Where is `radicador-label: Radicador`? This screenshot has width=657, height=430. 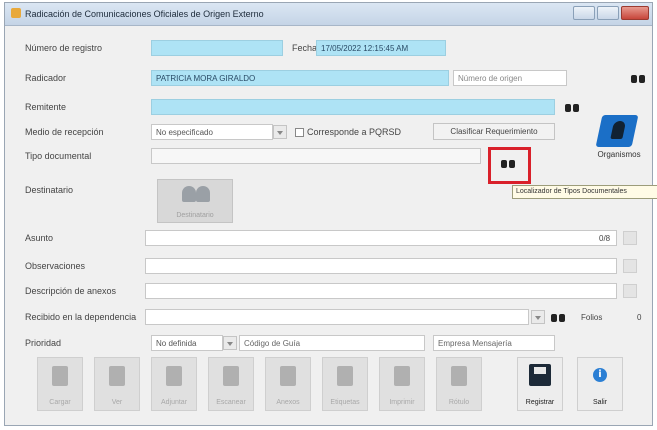
radicador-label: Radicador is located at coordinates (46, 78).